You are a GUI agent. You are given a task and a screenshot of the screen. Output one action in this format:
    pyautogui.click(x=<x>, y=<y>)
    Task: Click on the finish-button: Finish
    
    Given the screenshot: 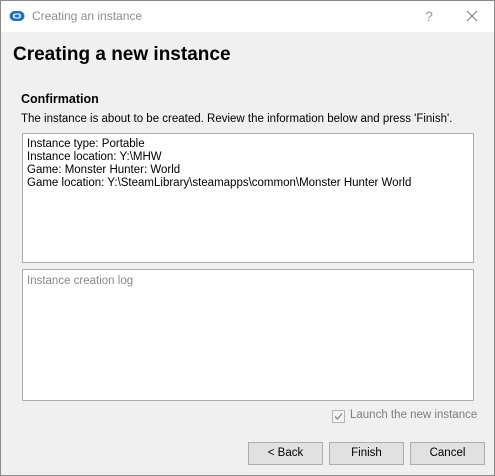 What is the action you would take?
    pyautogui.click(x=366, y=453)
    